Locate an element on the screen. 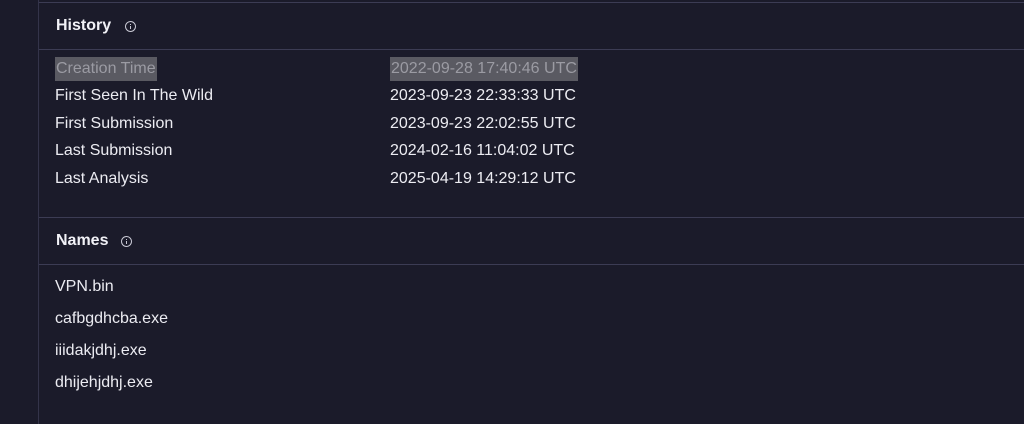 The width and height of the screenshot is (1024, 424). list-item: iiidakjdhj.exe is located at coordinates (101, 350).